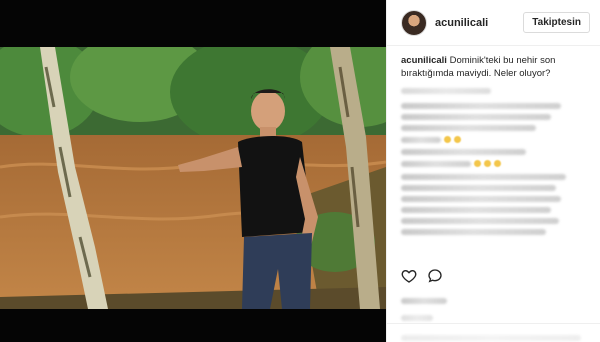 The width and height of the screenshot is (600, 342). Describe the element at coordinates (424, 60) in the screenshot. I see `caption-username: acunilicali` at that location.